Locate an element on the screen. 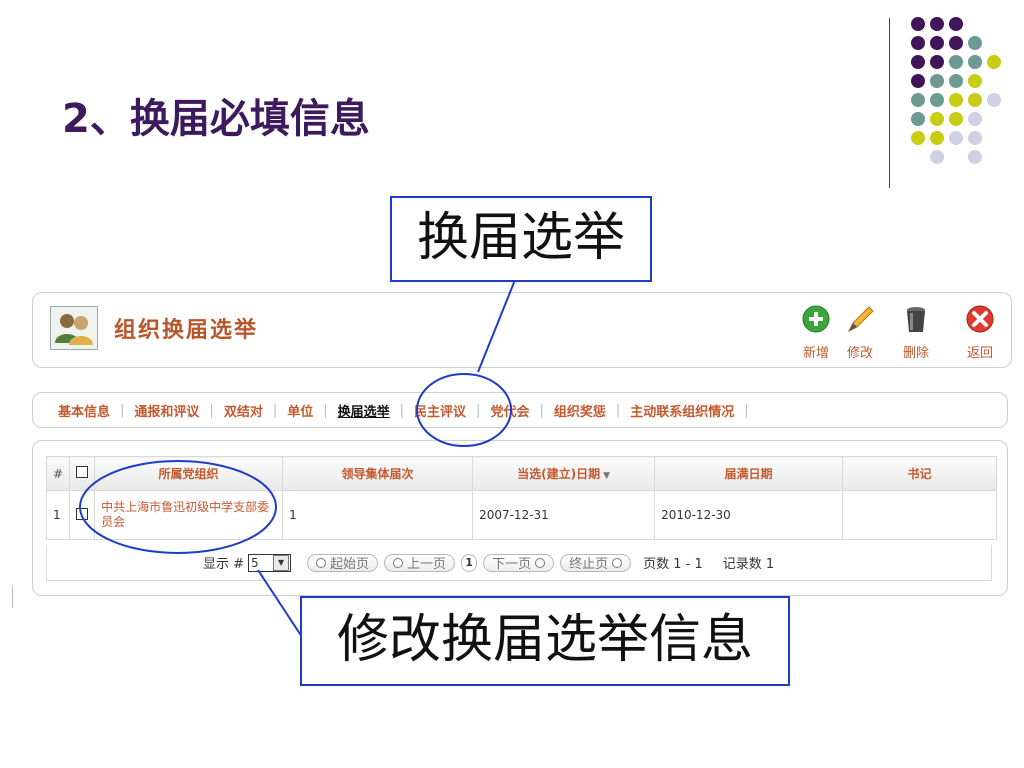 This screenshot has width=1024, height=768. column-header-expires: 届满日期 is located at coordinates (749, 473).